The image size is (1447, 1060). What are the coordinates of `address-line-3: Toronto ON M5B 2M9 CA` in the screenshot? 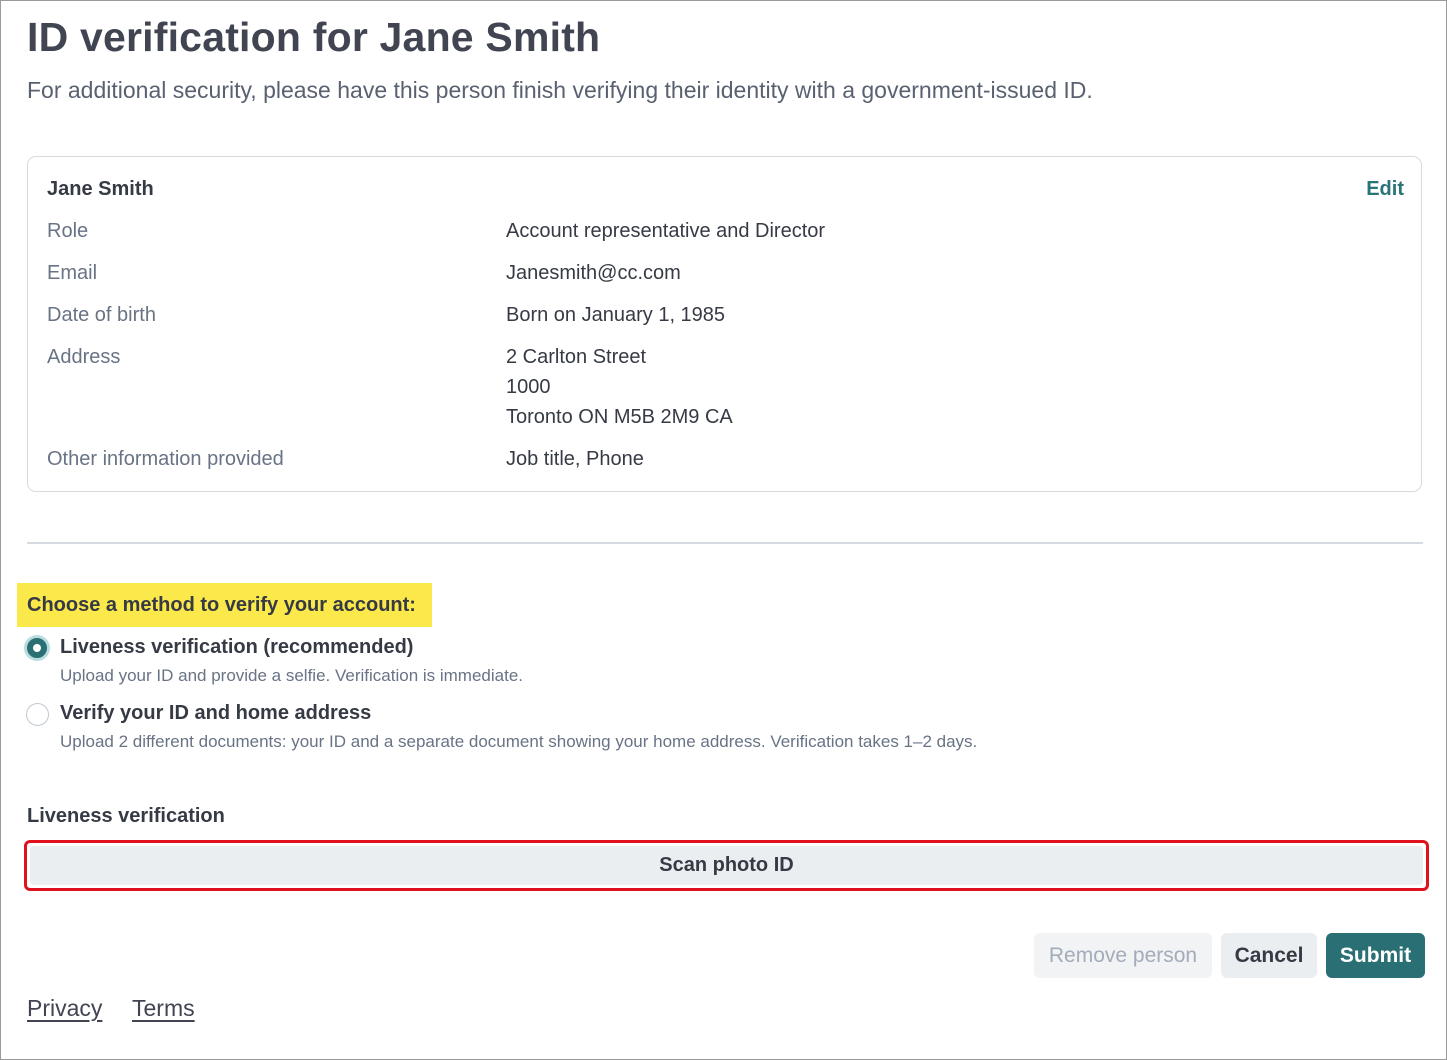 It's located at (619, 417).